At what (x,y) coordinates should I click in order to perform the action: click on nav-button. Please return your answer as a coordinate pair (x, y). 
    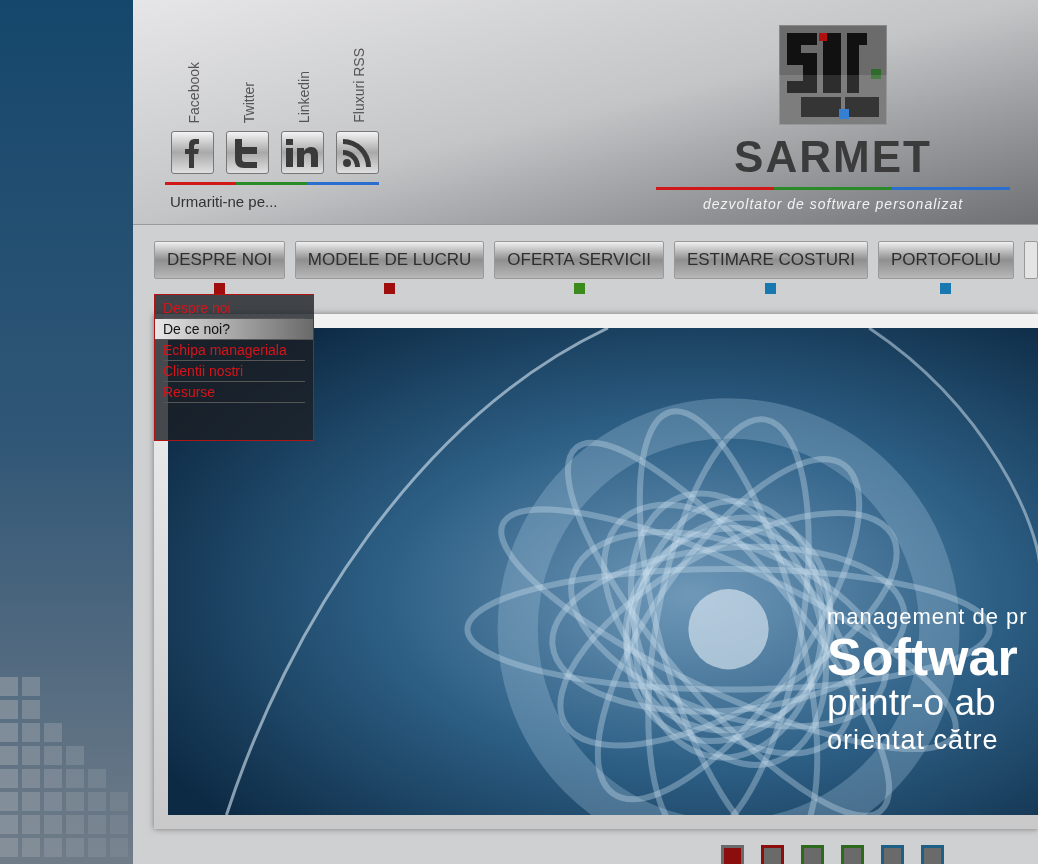
    Looking at the image, I should click on (1030, 260).